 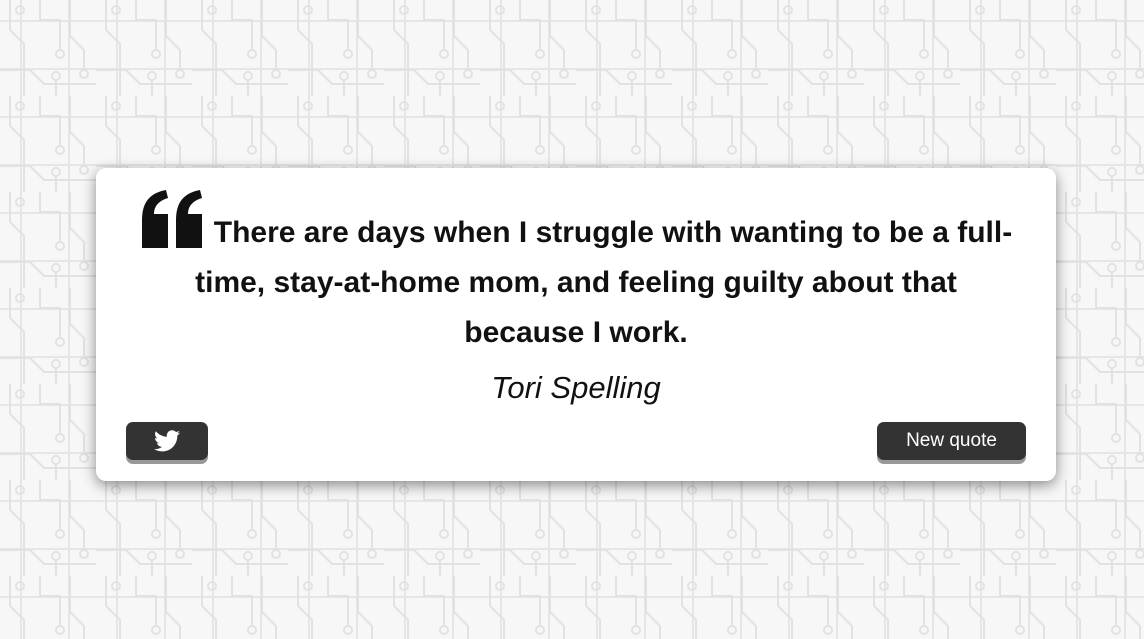 I want to click on tweet-button, so click(x=167, y=441).